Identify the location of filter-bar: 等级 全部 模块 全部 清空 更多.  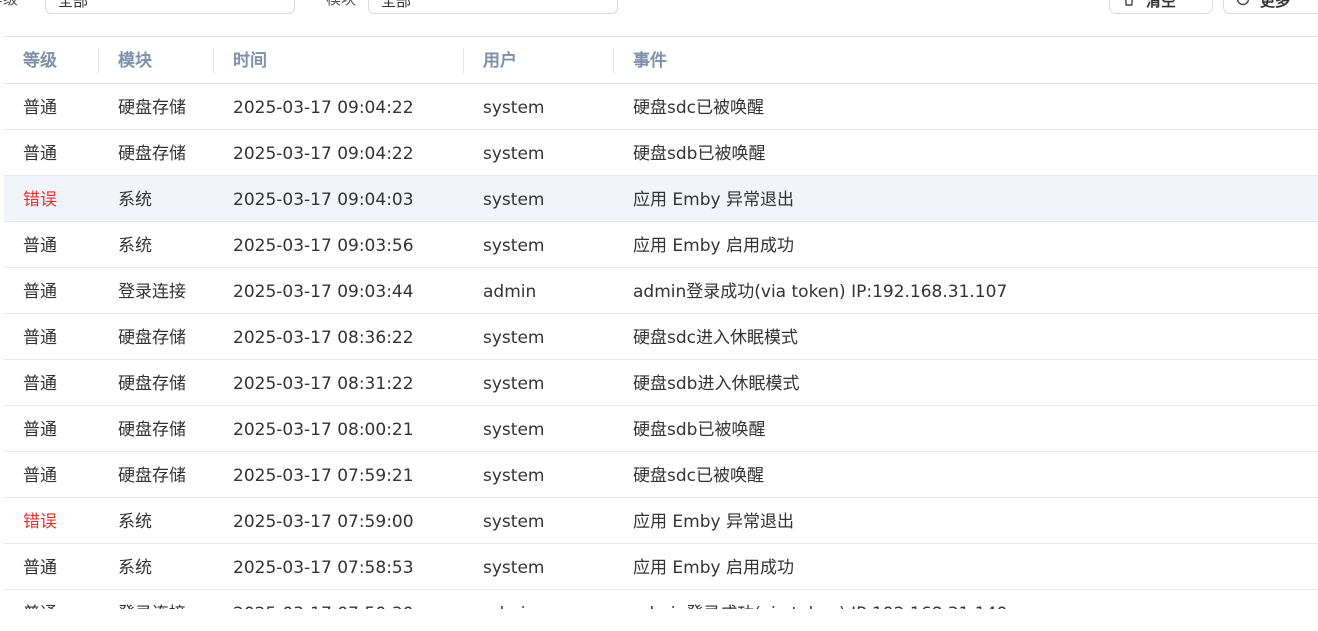
(659, 18).